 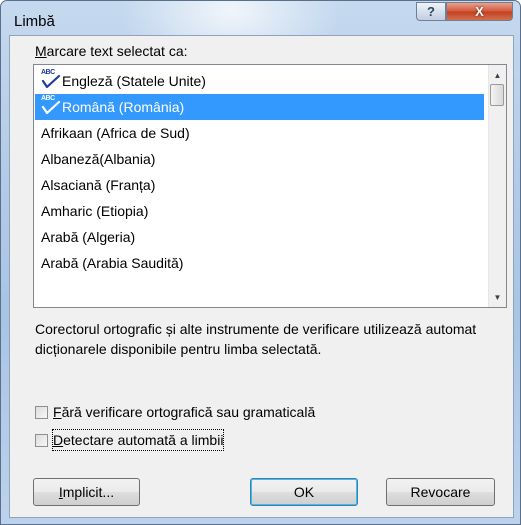 I want to click on help-icon: ?, so click(x=431, y=11).